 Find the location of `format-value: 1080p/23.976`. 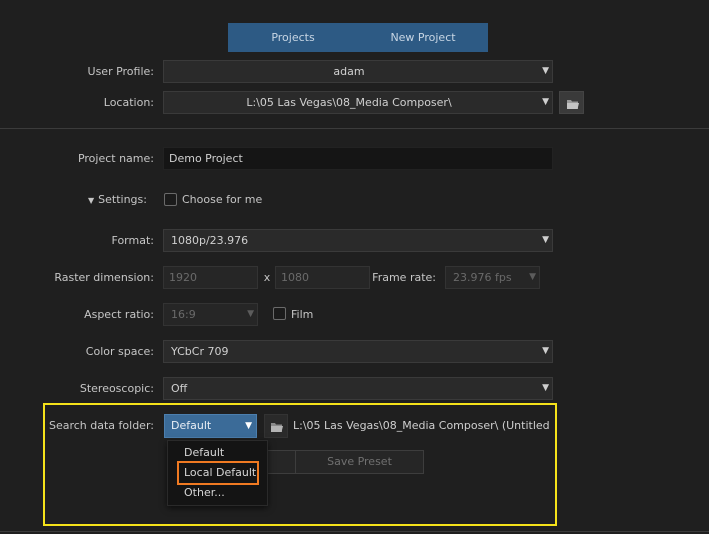

format-value: 1080p/23.976 is located at coordinates (210, 240).